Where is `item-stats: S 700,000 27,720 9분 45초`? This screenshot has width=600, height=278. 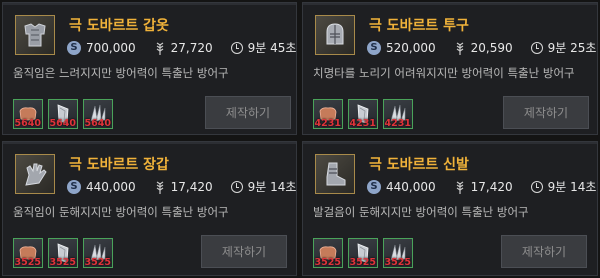
item-stats: S 700,000 27,720 9분 45초 is located at coordinates (181, 47).